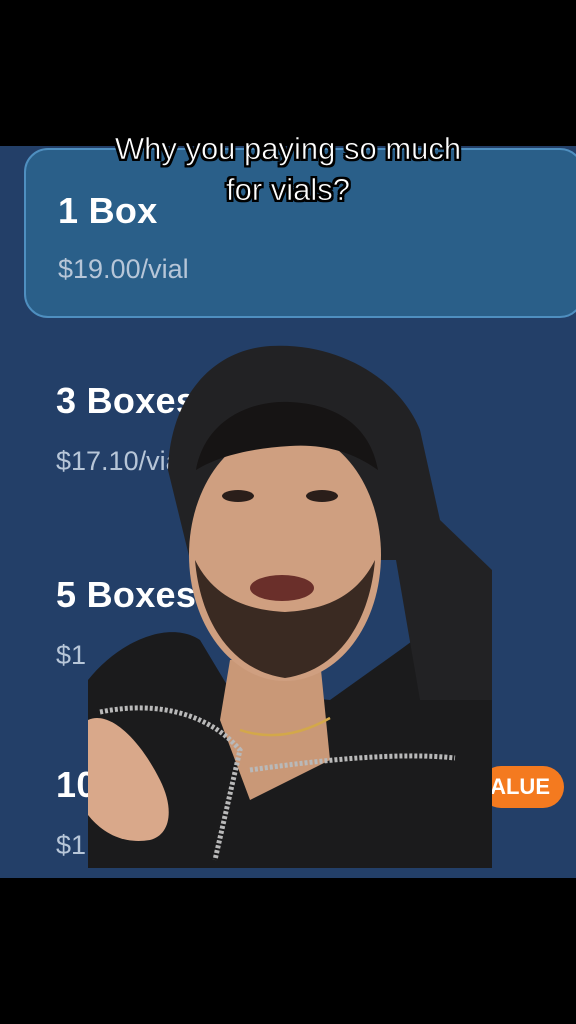  I want to click on option-card-3-boxes: 3 Boxes $17.10/vial, so click(300, 428).